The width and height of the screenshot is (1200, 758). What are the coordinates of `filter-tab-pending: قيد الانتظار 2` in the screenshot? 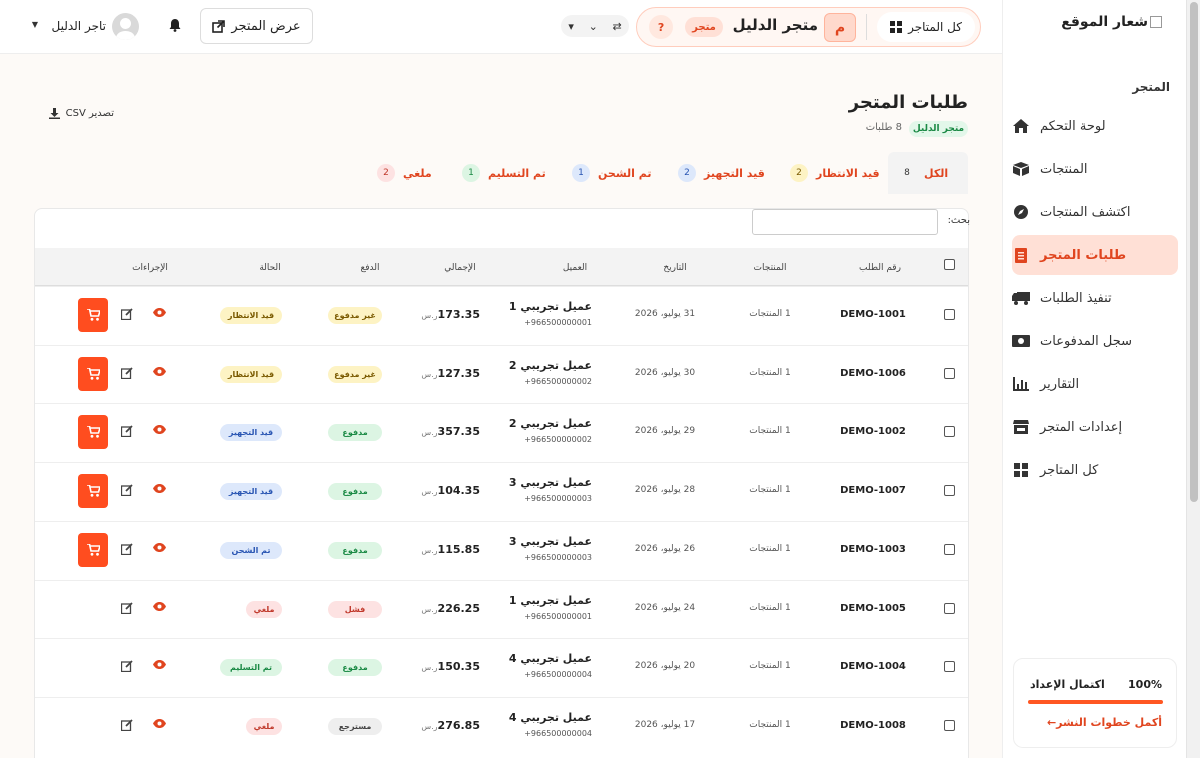 It's located at (835, 173).